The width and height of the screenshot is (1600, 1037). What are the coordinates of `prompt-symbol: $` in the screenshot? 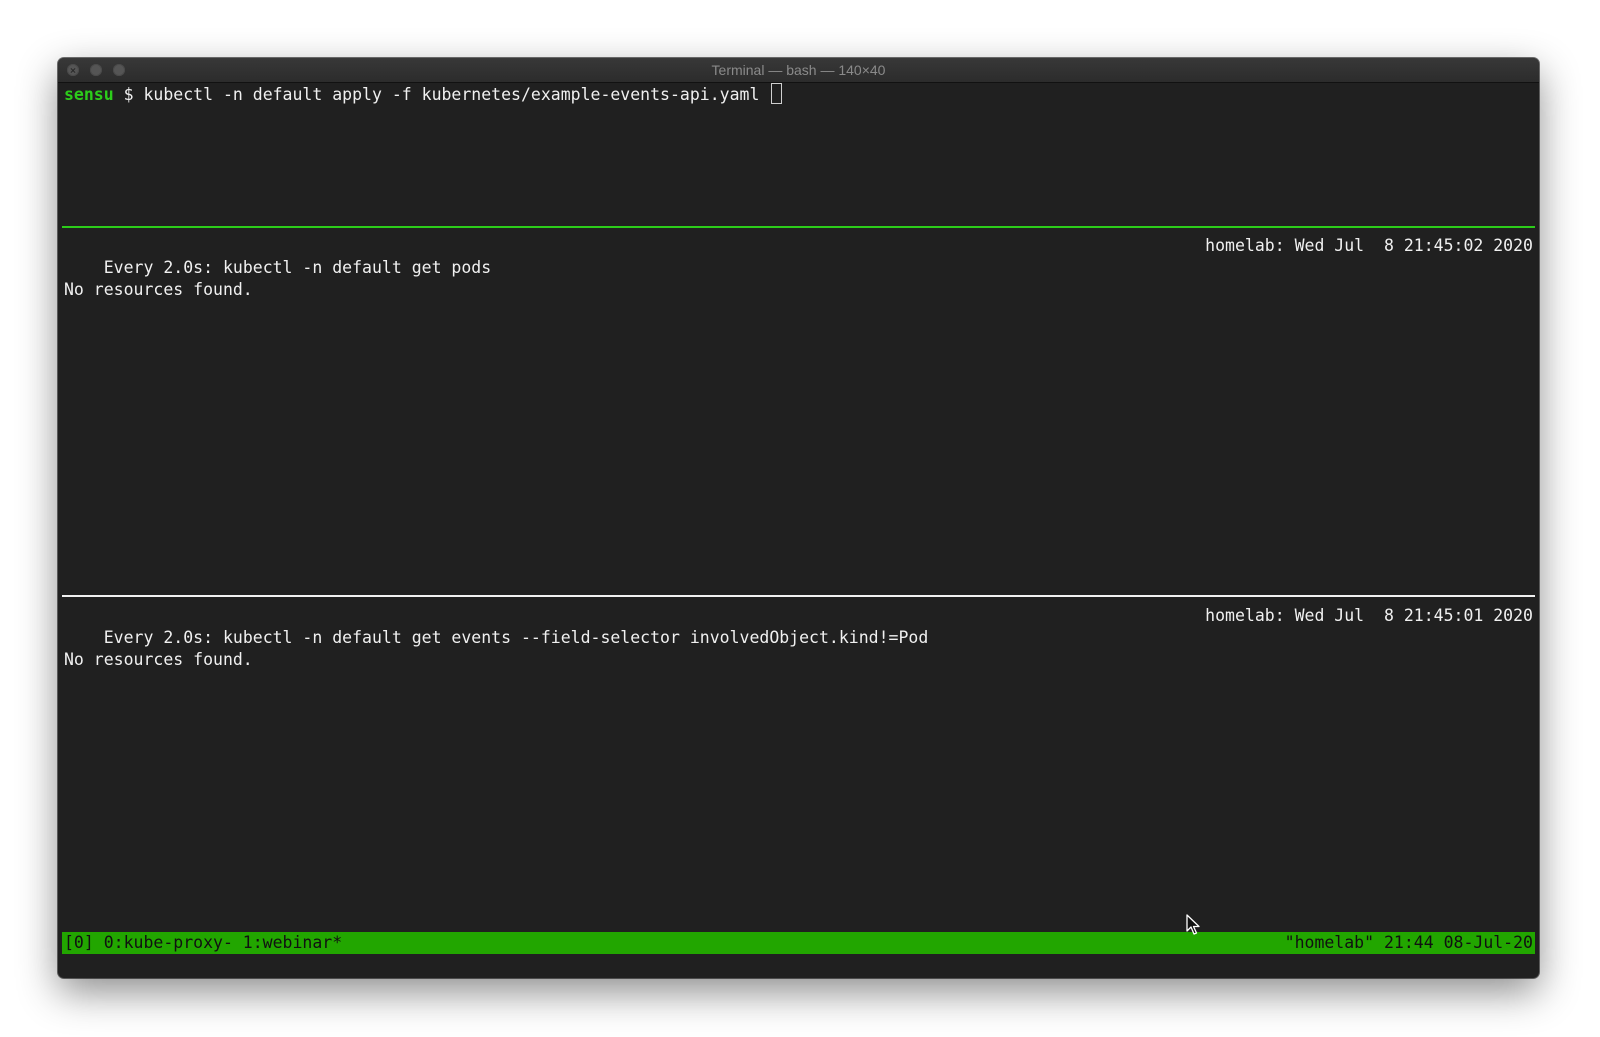 It's located at (128, 94).